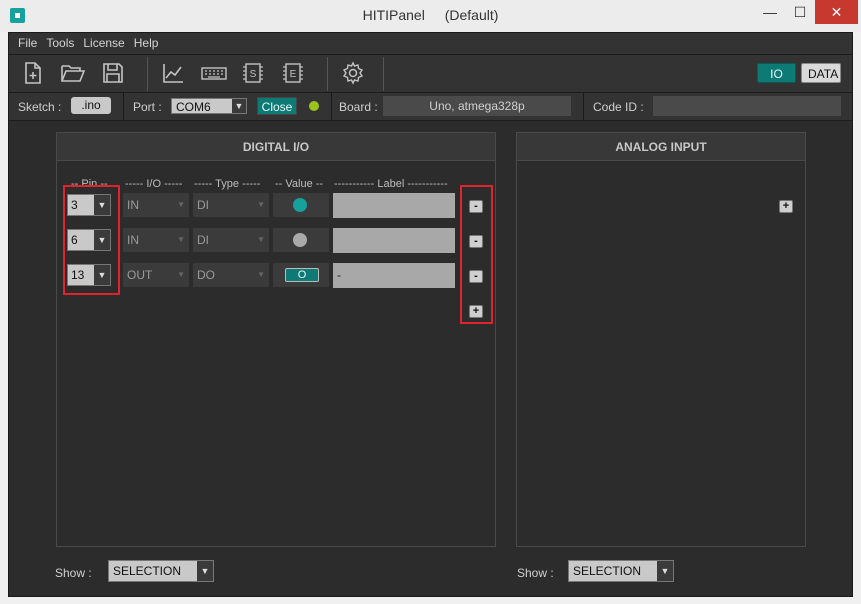  What do you see at coordinates (33, 73) in the screenshot?
I see `new-file-icon` at bounding box center [33, 73].